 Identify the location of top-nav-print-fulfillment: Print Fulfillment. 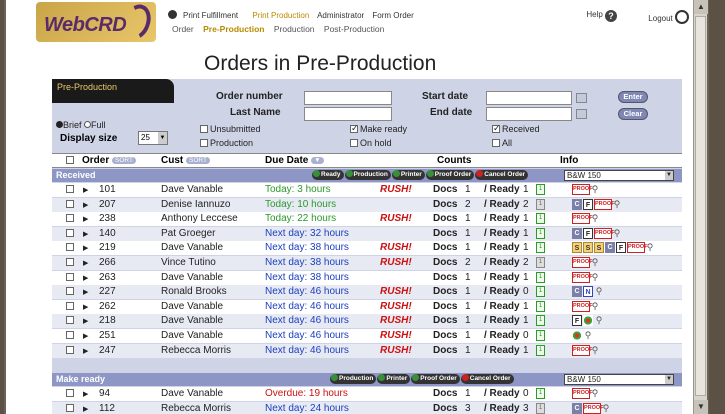
(206, 15).